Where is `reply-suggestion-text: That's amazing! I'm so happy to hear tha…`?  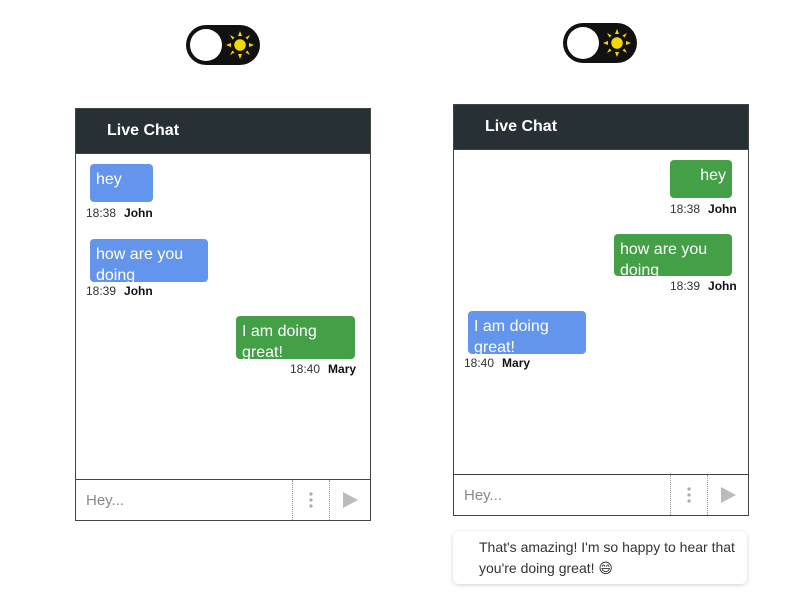 reply-suggestion-text: That's amazing! I'm so happy to hear tha… is located at coordinates (607, 557).